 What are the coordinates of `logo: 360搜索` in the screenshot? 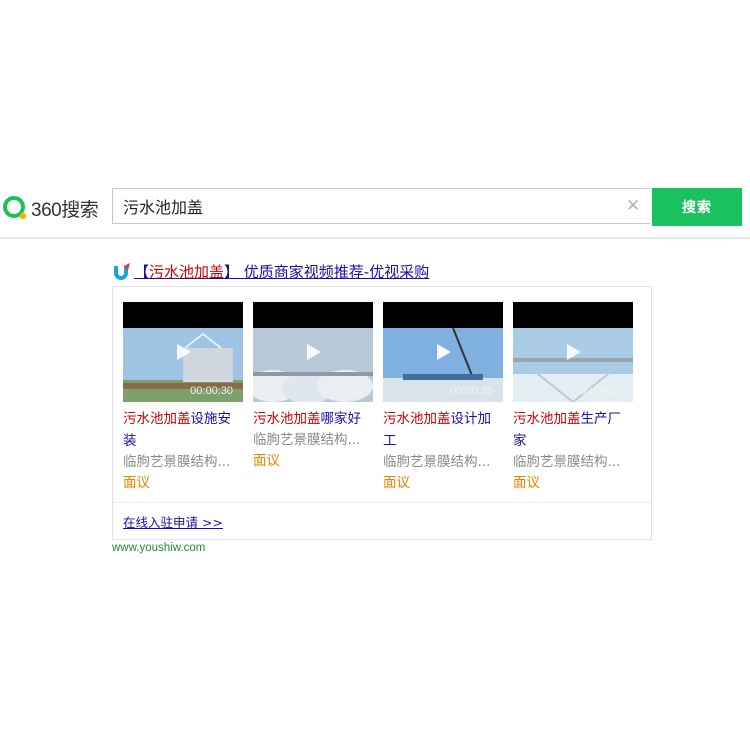 It's located at (50, 208).